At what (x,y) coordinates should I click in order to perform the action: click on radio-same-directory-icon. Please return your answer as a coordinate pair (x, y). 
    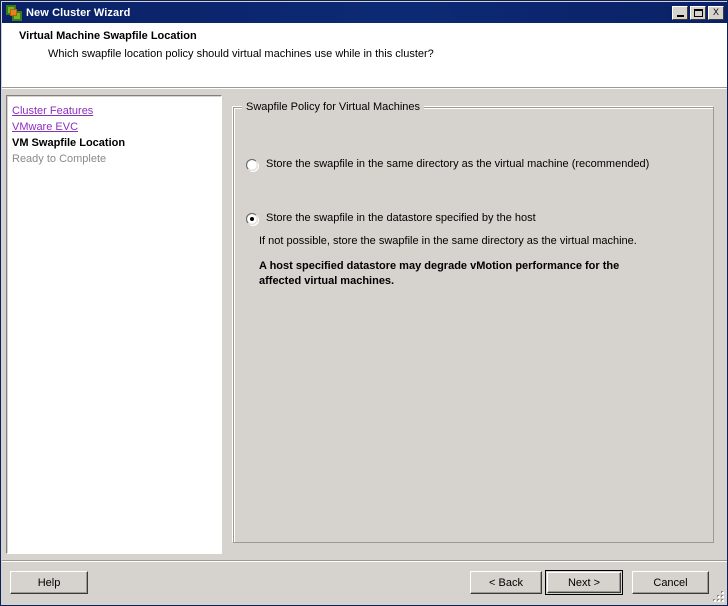
    Looking at the image, I should click on (252, 165).